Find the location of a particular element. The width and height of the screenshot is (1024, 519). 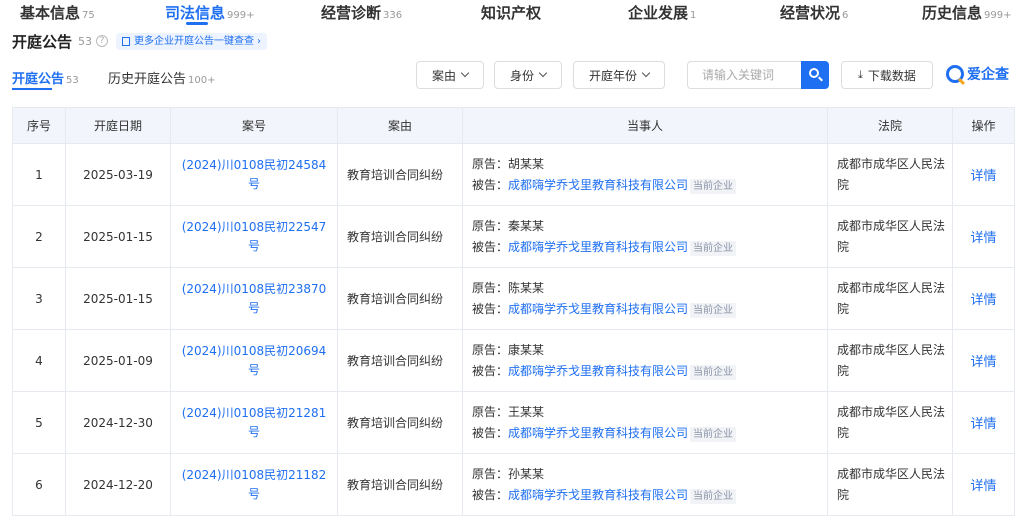

plaintiff-name: 孙某某 is located at coordinates (526, 473).